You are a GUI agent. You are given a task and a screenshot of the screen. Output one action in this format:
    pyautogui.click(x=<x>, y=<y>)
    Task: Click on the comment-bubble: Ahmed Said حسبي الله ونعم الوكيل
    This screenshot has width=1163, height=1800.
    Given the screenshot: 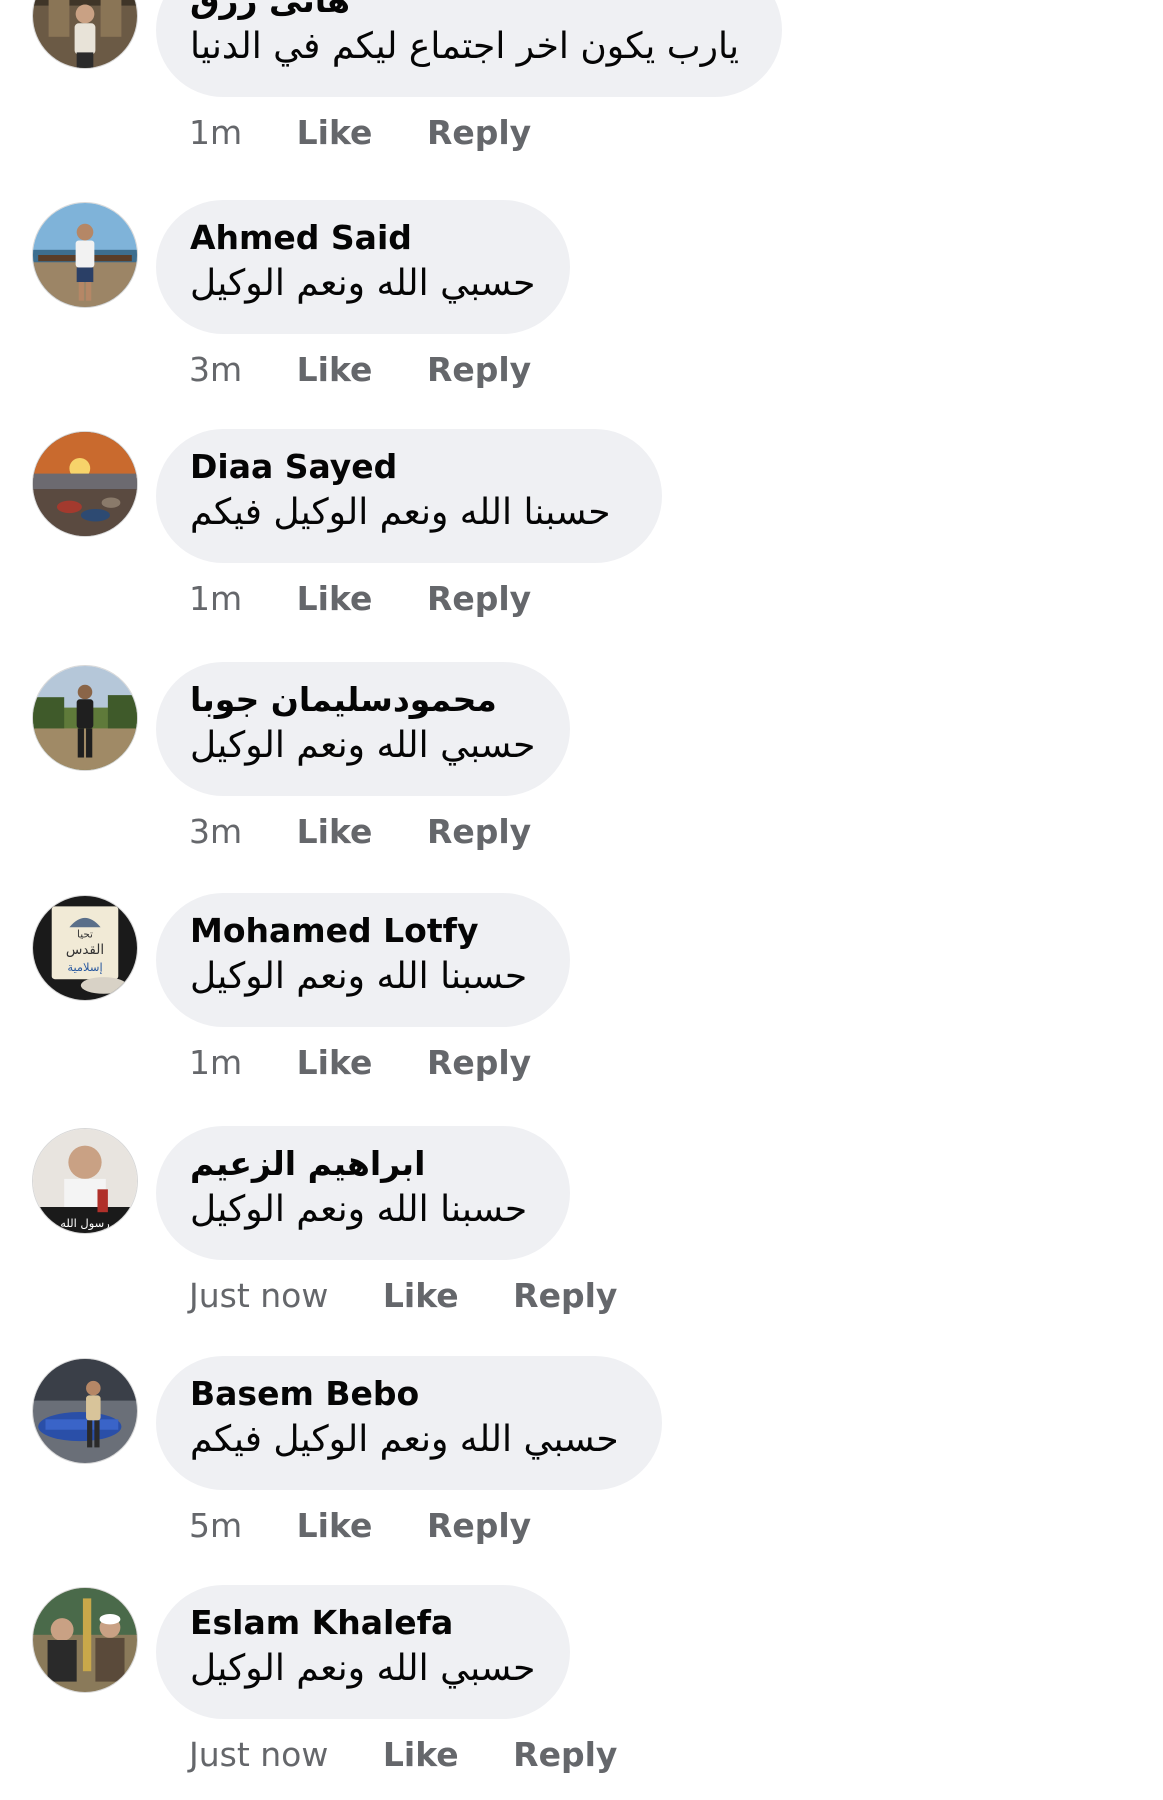 What is the action you would take?
    pyautogui.click(x=363, y=267)
    